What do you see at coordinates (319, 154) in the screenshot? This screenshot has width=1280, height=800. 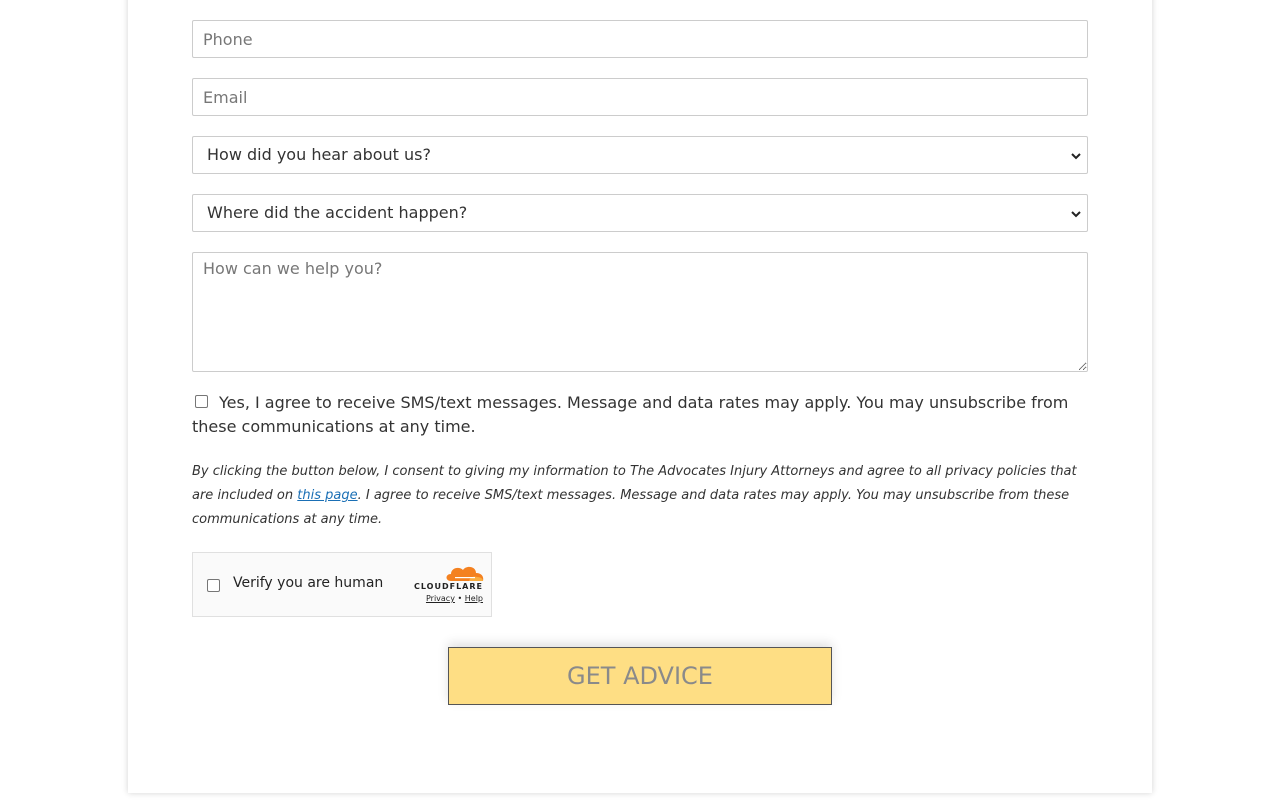 I see `hear-about-us-select-value: How did you hear about us?` at bounding box center [319, 154].